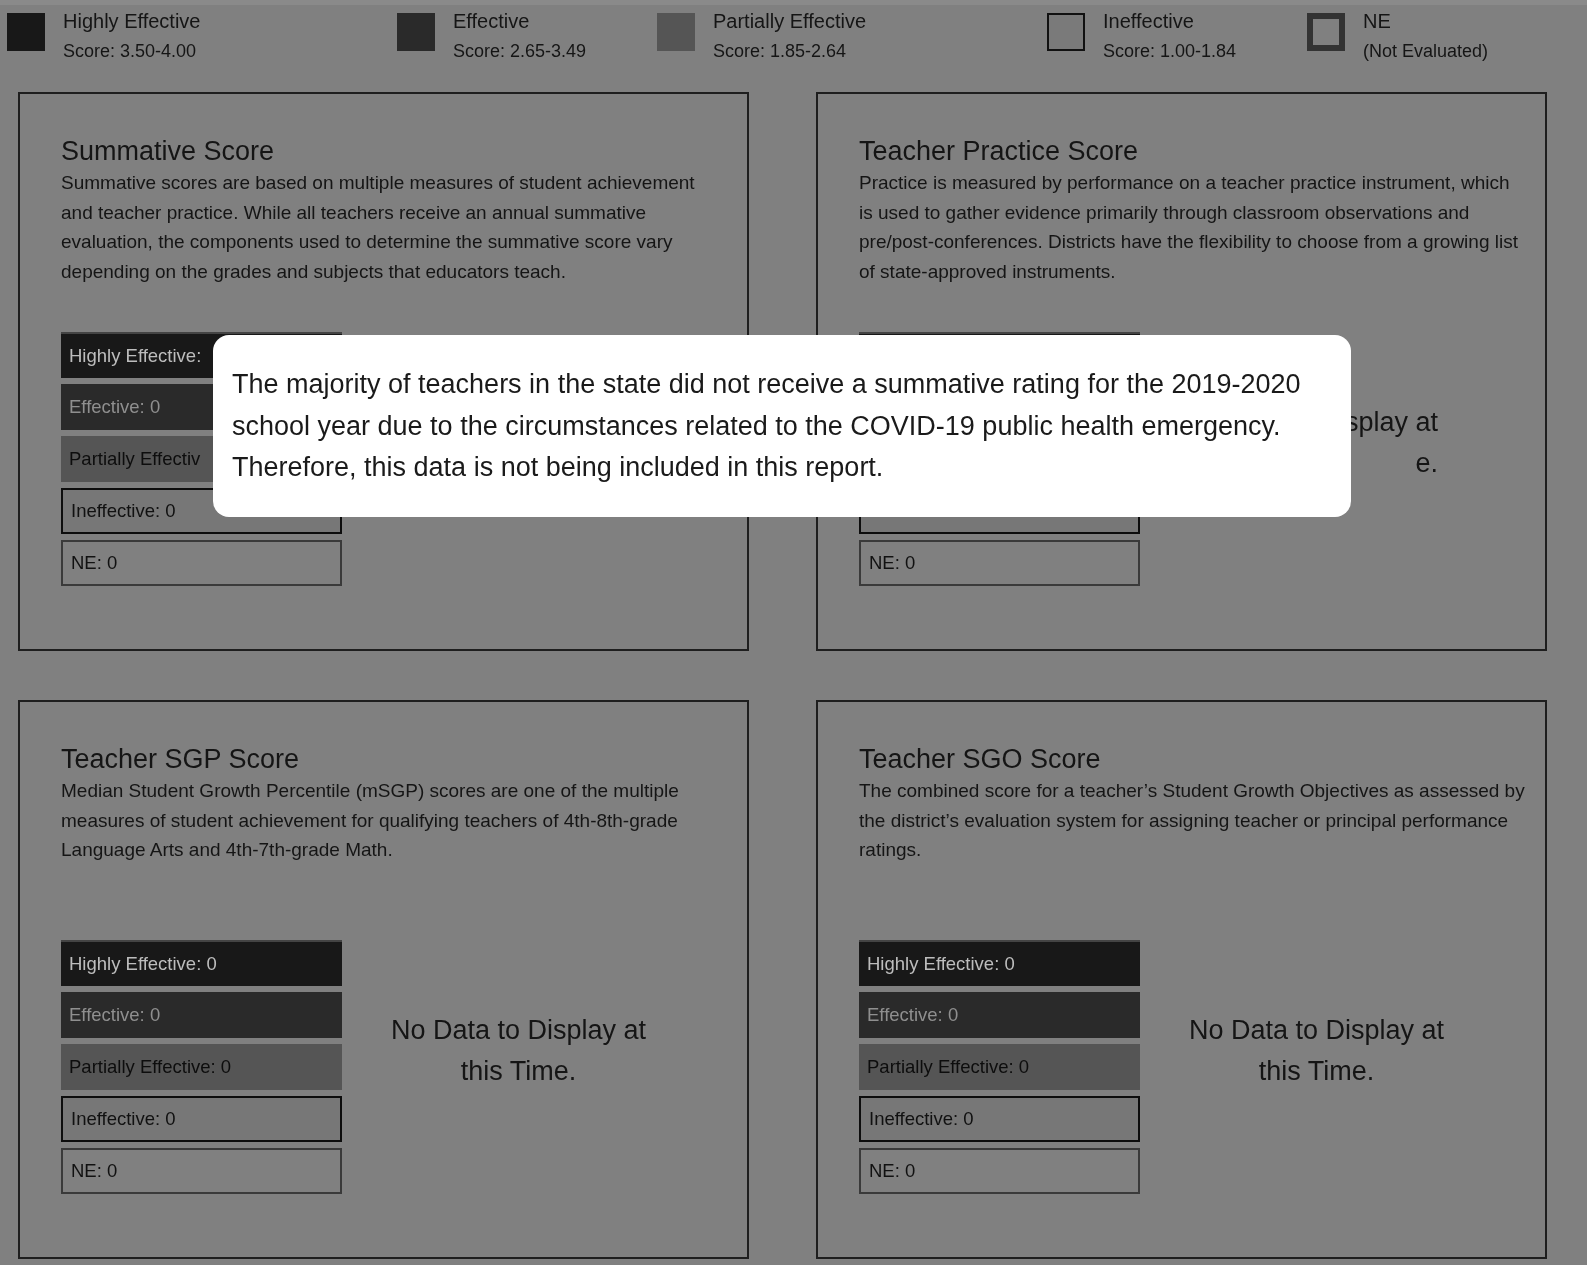 This screenshot has width=1587, height=1265. Describe the element at coordinates (1377, 21) in the screenshot. I see `legend-label: NE` at that location.